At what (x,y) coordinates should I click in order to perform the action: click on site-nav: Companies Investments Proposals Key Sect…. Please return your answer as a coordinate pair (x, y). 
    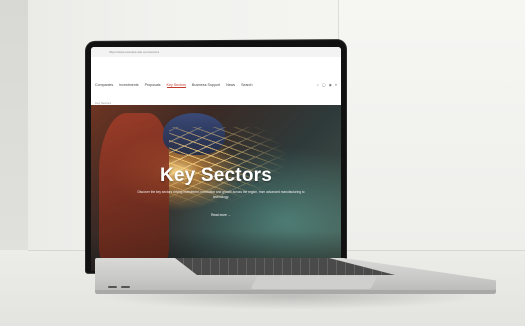
    Looking at the image, I should click on (216, 75).